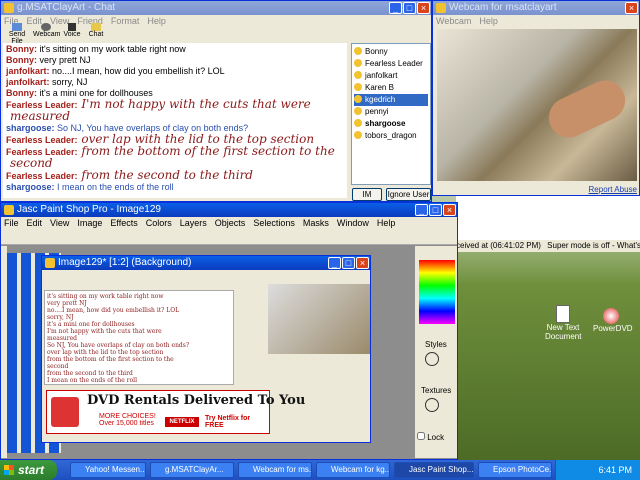  Describe the element at coordinates (319, 319) in the screenshot. I see `canvas-webcam-thumbnail` at that location.